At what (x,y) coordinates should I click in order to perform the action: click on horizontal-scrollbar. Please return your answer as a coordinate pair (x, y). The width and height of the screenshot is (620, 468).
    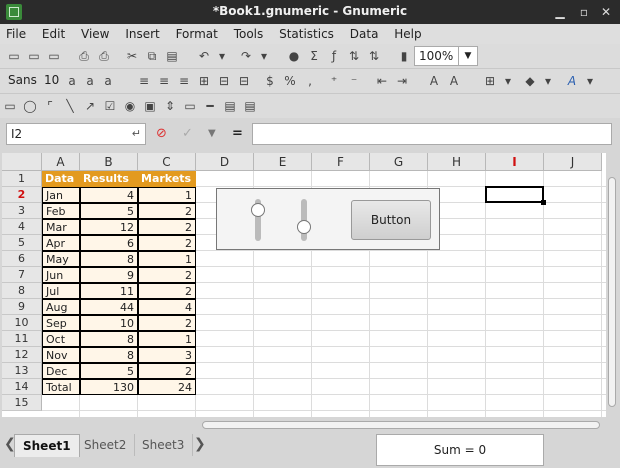
    Looking at the image, I should click on (402, 425).